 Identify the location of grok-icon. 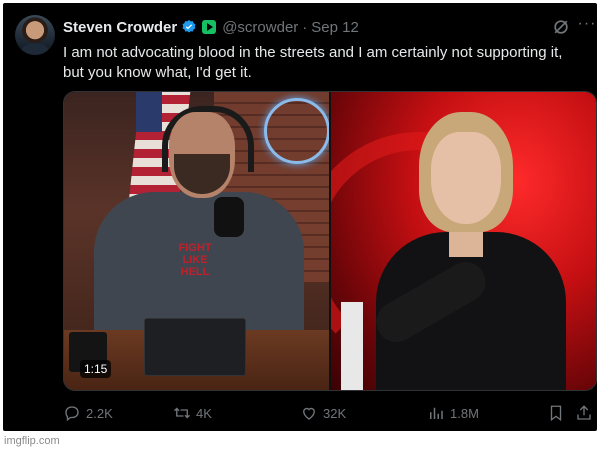
(561, 27).